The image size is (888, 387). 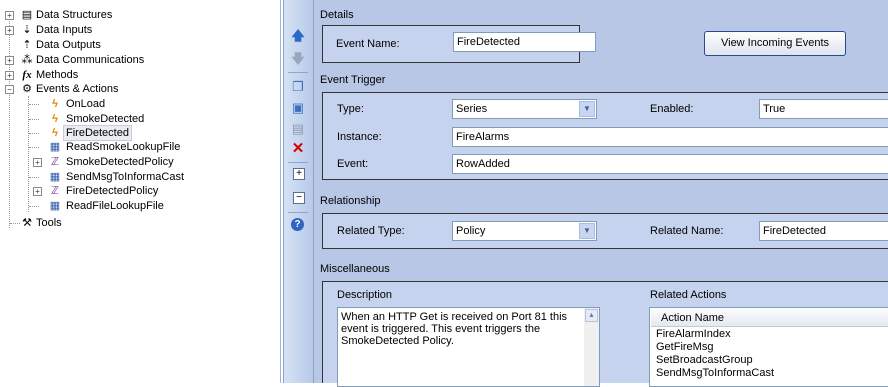 I want to click on help-icon: ?, so click(x=297, y=224).